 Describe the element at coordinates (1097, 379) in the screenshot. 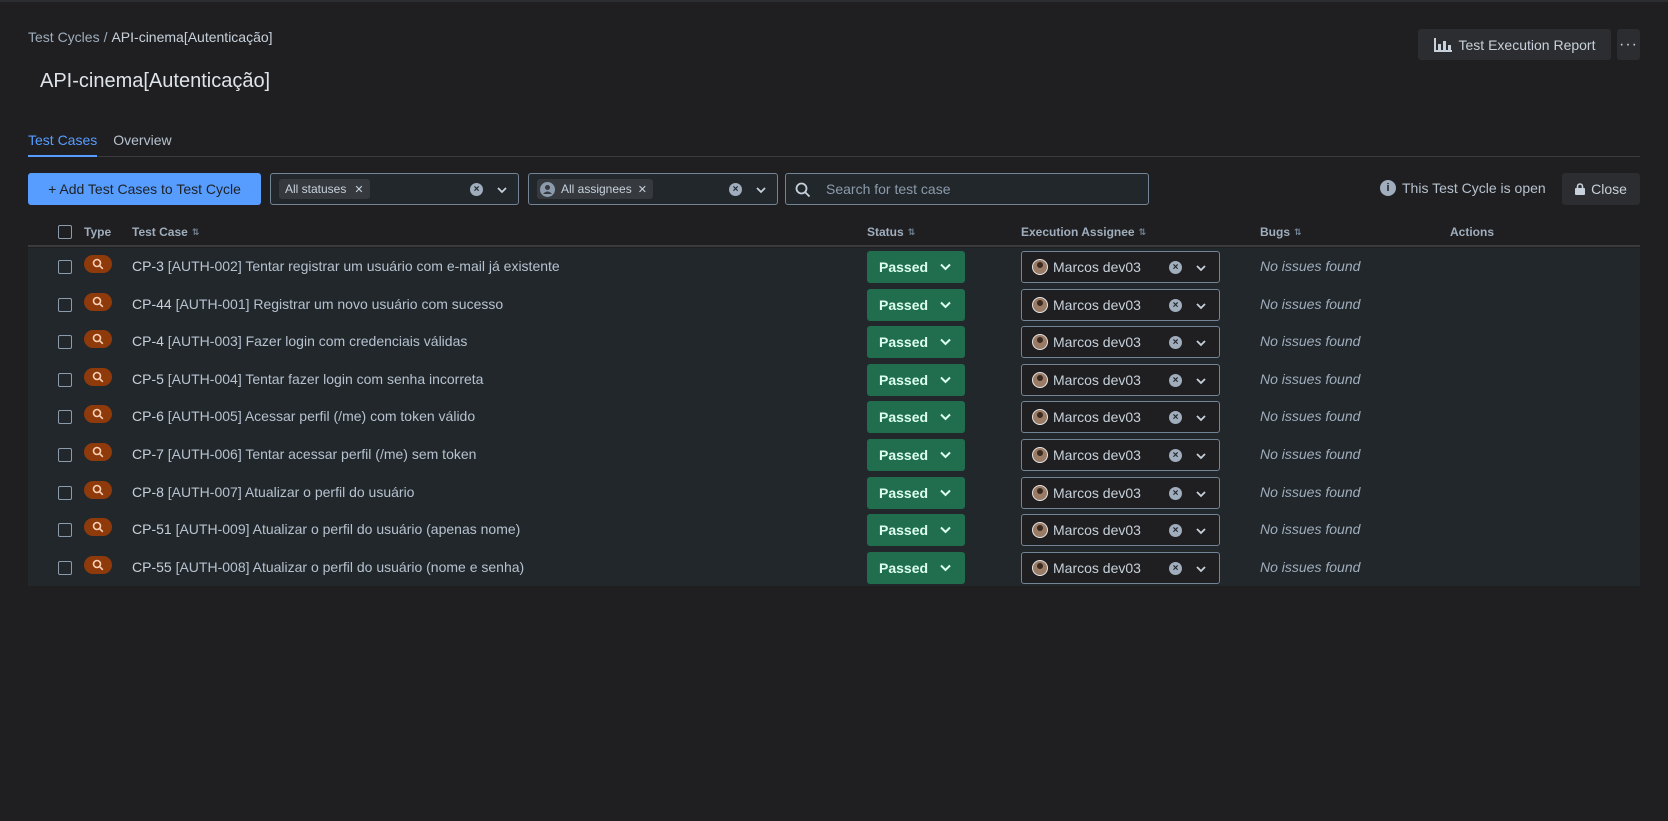

I see `assignee-name: Marcos dev03` at that location.